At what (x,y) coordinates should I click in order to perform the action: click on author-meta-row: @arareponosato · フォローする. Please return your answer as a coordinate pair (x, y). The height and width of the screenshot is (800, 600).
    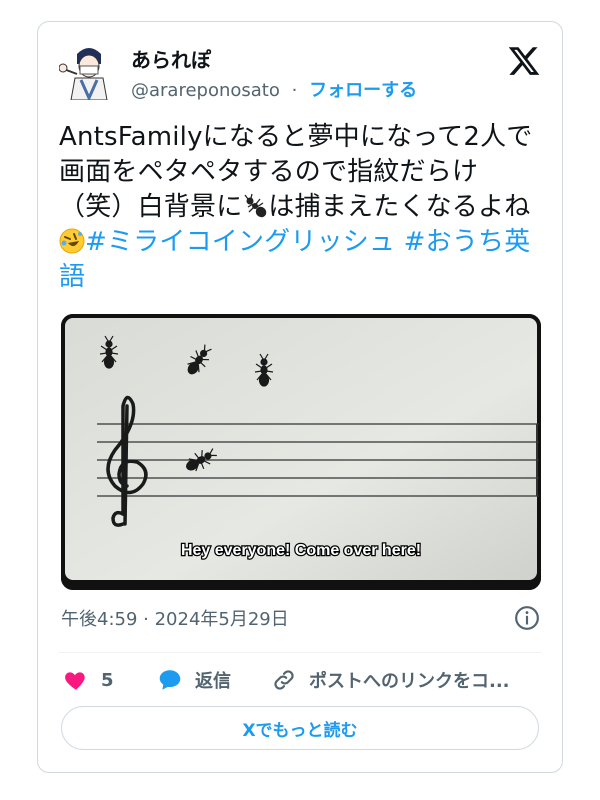
    Looking at the image, I should click on (274, 89).